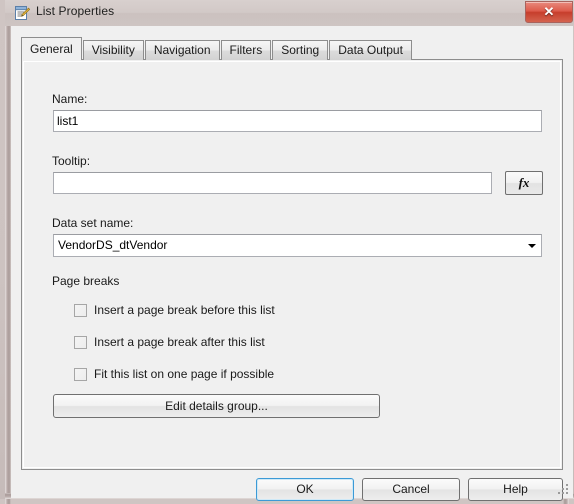  Describe the element at coordinates (179, 342) in the screenshot. I see `checkbox-page-break-after-label: Insert a page break after this list` at that location.